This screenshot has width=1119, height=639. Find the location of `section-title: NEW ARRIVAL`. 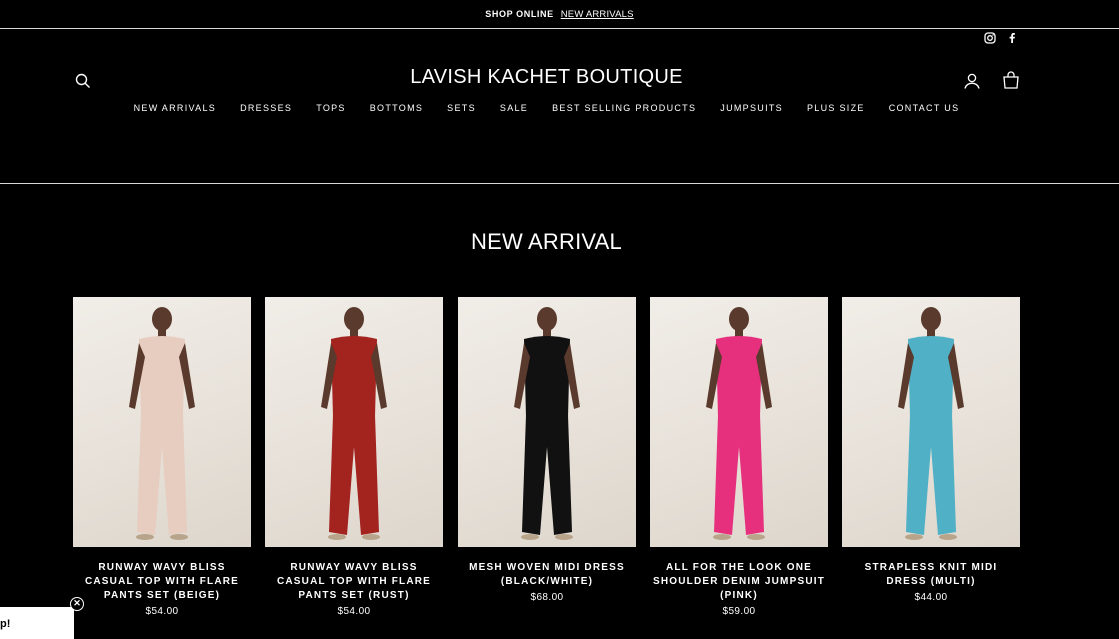

section-title: NEW ARRIVAL is located at coordinates (546, 241).